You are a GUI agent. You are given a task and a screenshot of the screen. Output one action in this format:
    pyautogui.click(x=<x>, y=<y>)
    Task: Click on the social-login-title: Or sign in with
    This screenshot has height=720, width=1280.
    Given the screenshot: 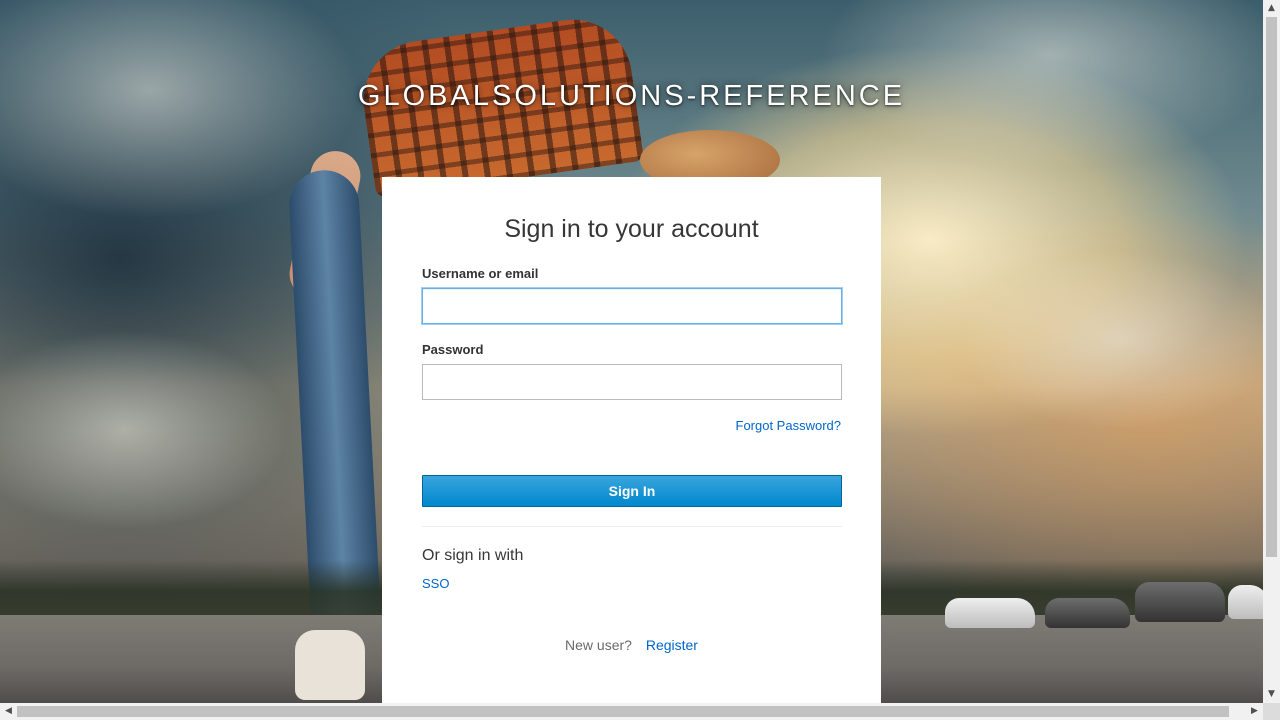 What is the action you would take?
    pyautogui.click(x=473, y=555)
    